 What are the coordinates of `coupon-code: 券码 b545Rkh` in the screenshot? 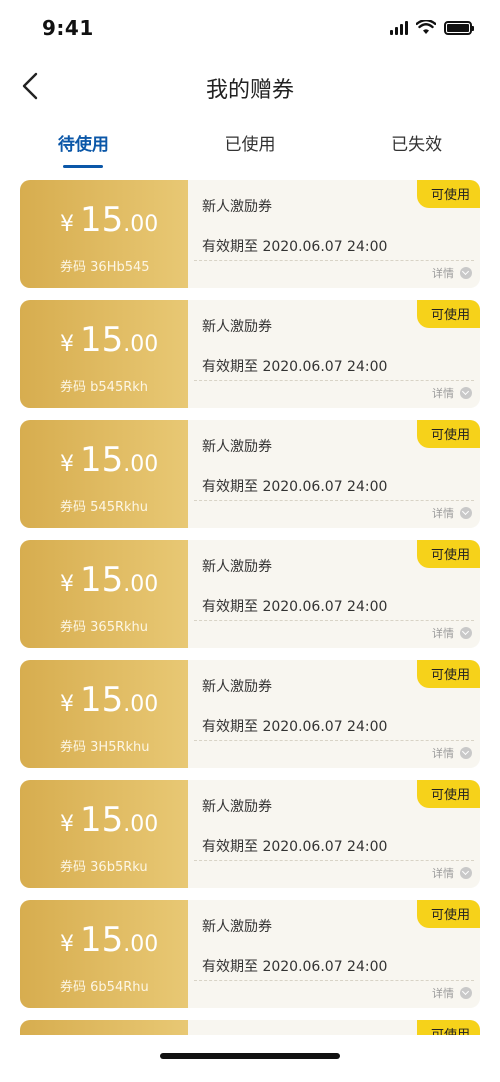 It's located at (104, 385).